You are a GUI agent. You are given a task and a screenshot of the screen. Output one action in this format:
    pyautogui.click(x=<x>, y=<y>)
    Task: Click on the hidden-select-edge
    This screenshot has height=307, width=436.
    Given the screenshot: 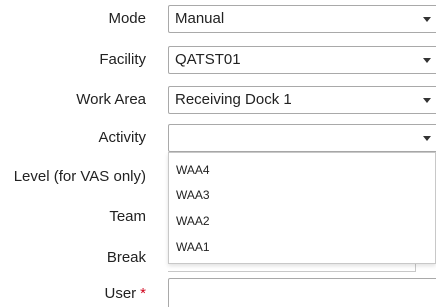 What is the action you would take?
    pyautogui.click(x=292, y=271)
    